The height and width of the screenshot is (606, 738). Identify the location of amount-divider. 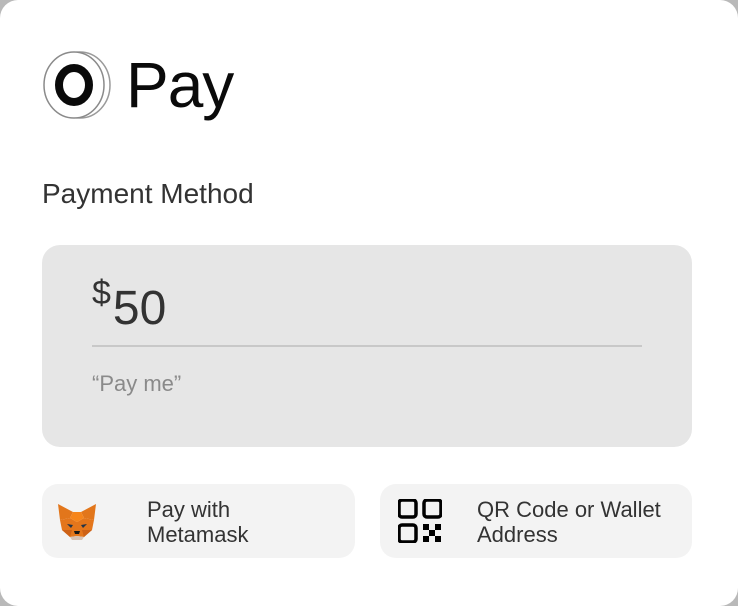
(367, 346).